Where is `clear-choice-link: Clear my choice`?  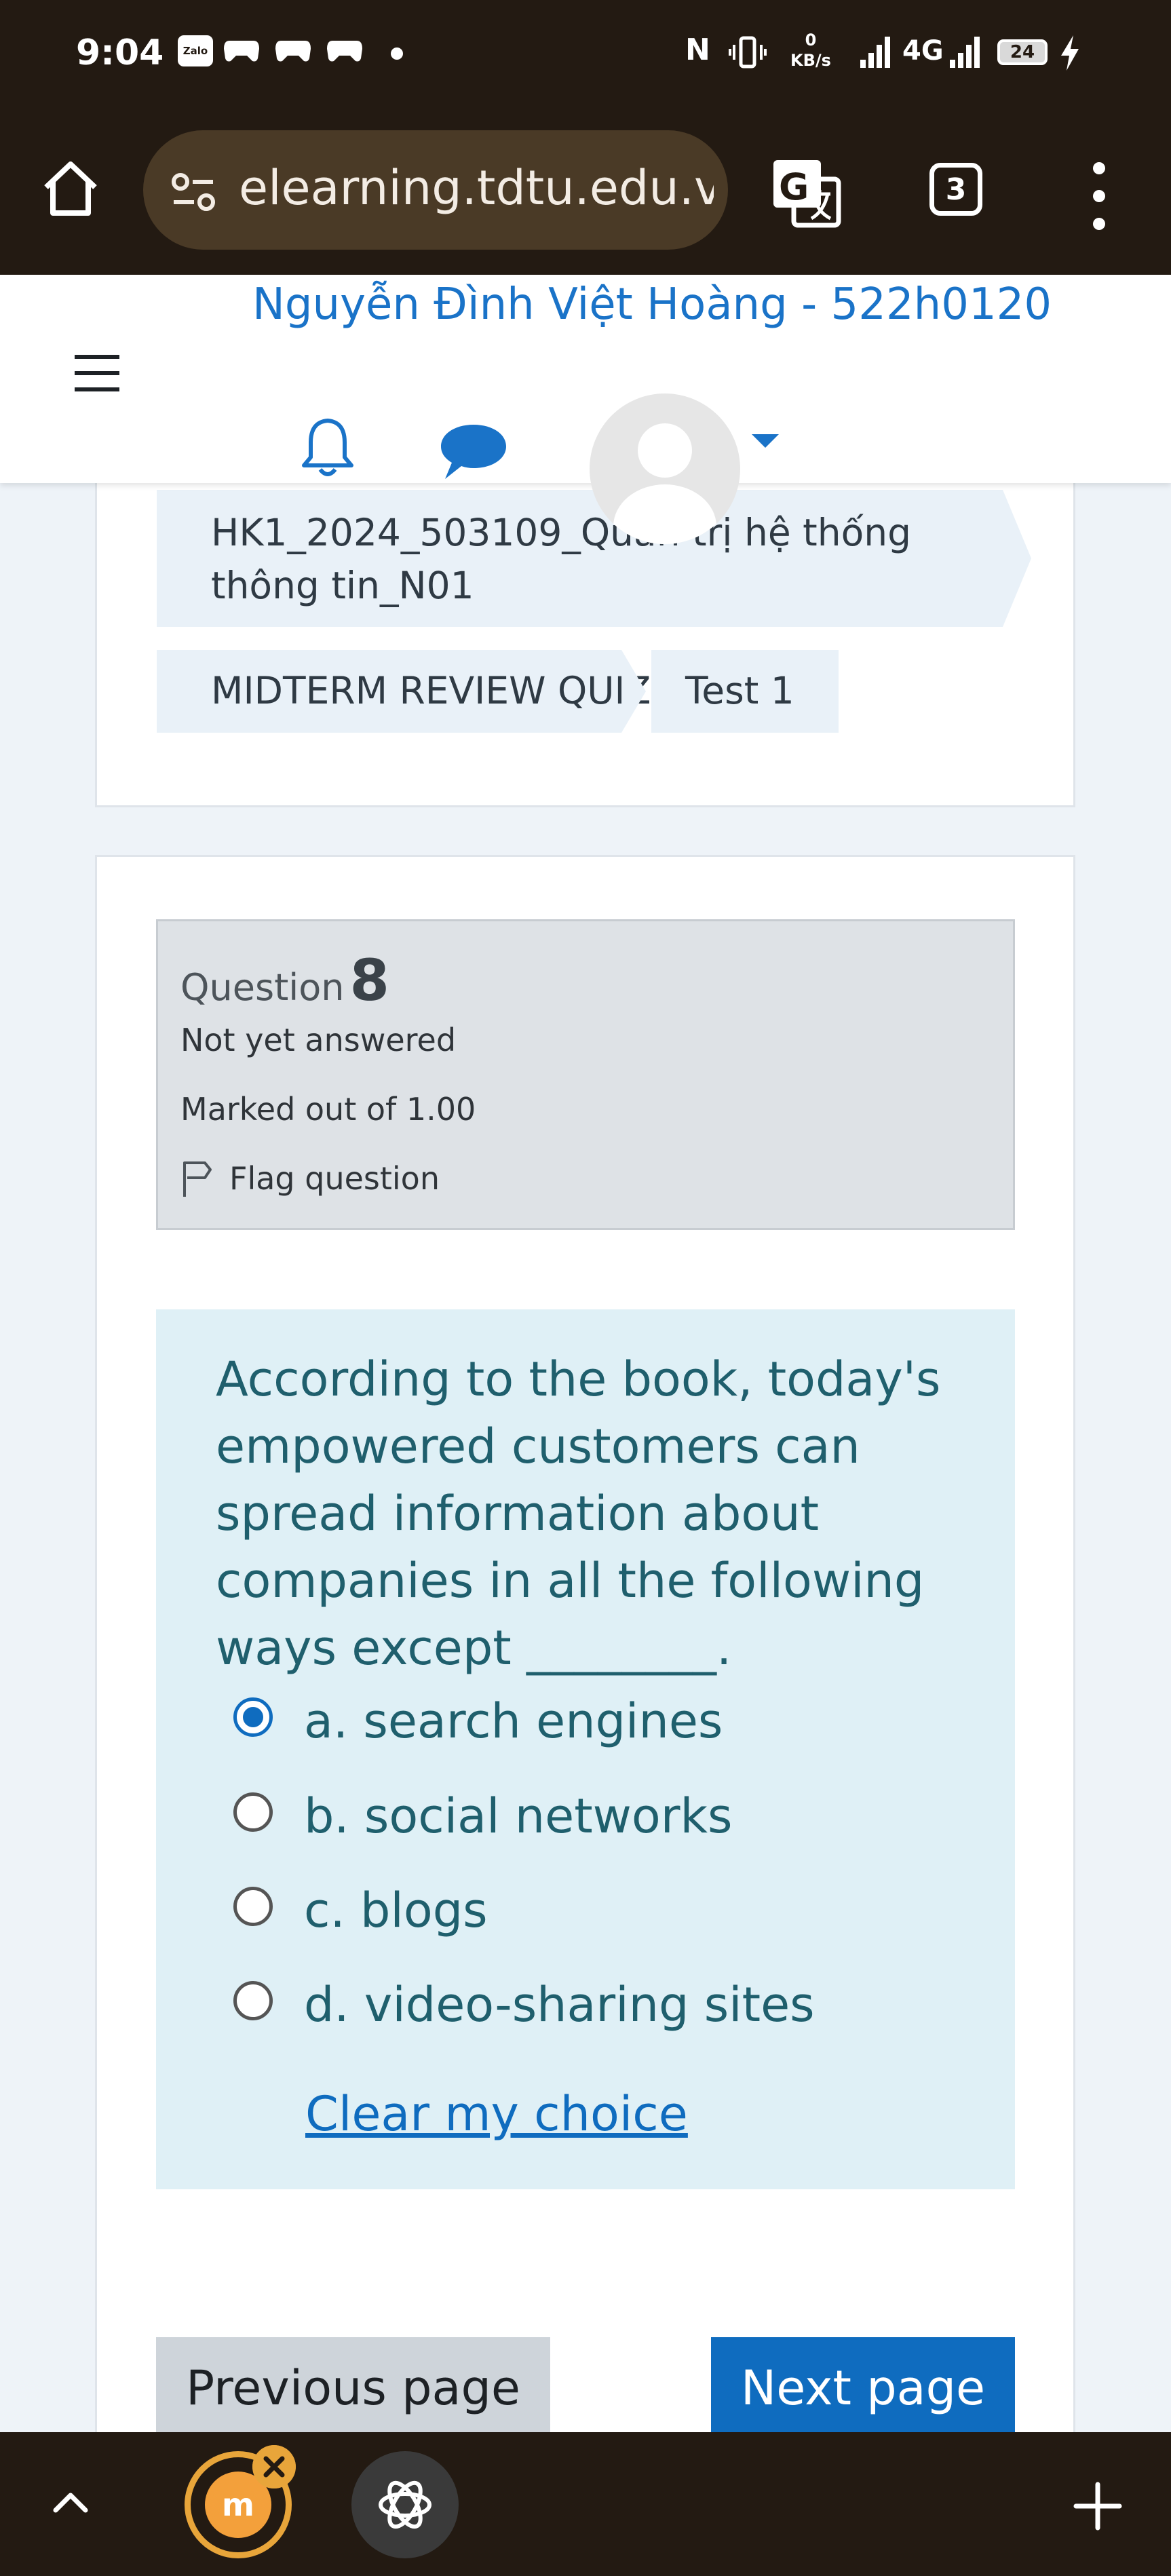 clear-choice-link: Clear my choice is located at coordinates (496, 2114).